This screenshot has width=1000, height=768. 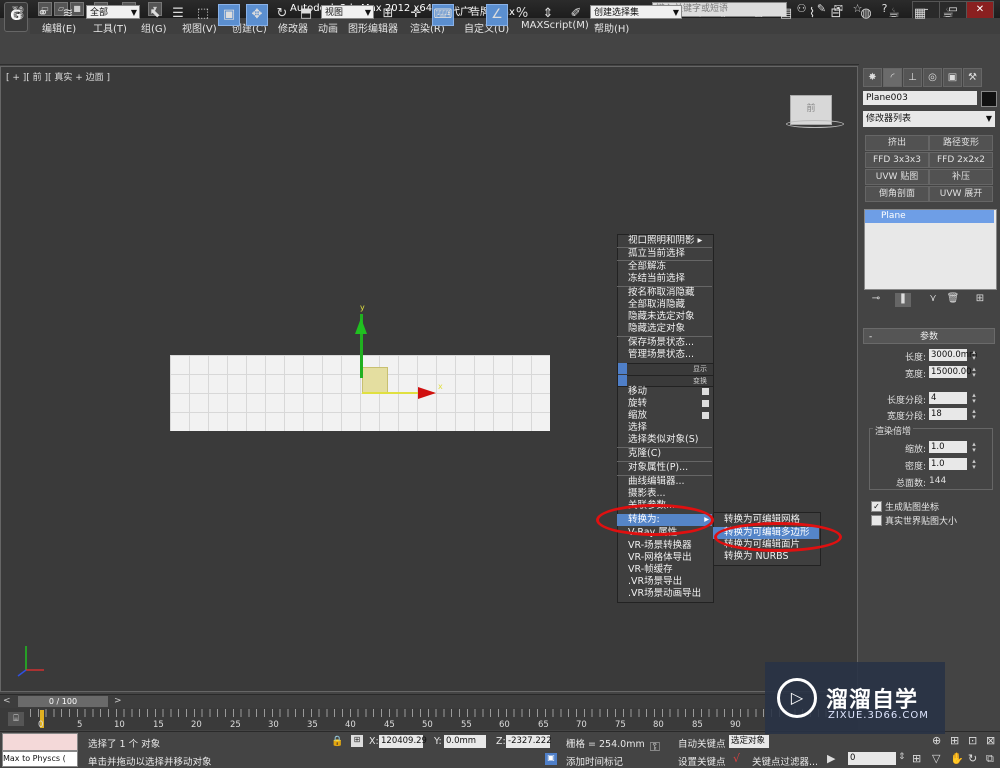 I want to click on qm-vr-scene-export: .VR场景导出, so click(x=664, y=582).